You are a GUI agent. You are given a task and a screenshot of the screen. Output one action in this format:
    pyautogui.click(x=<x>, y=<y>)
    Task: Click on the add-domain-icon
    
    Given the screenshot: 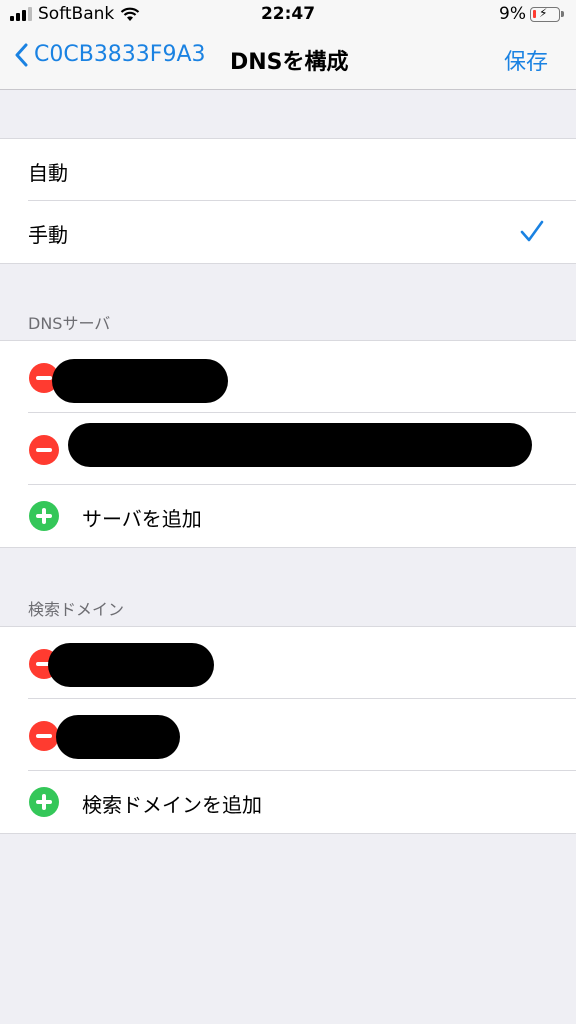 What is the action you would take?
    pyautogui.click(x=44, y=802)
    